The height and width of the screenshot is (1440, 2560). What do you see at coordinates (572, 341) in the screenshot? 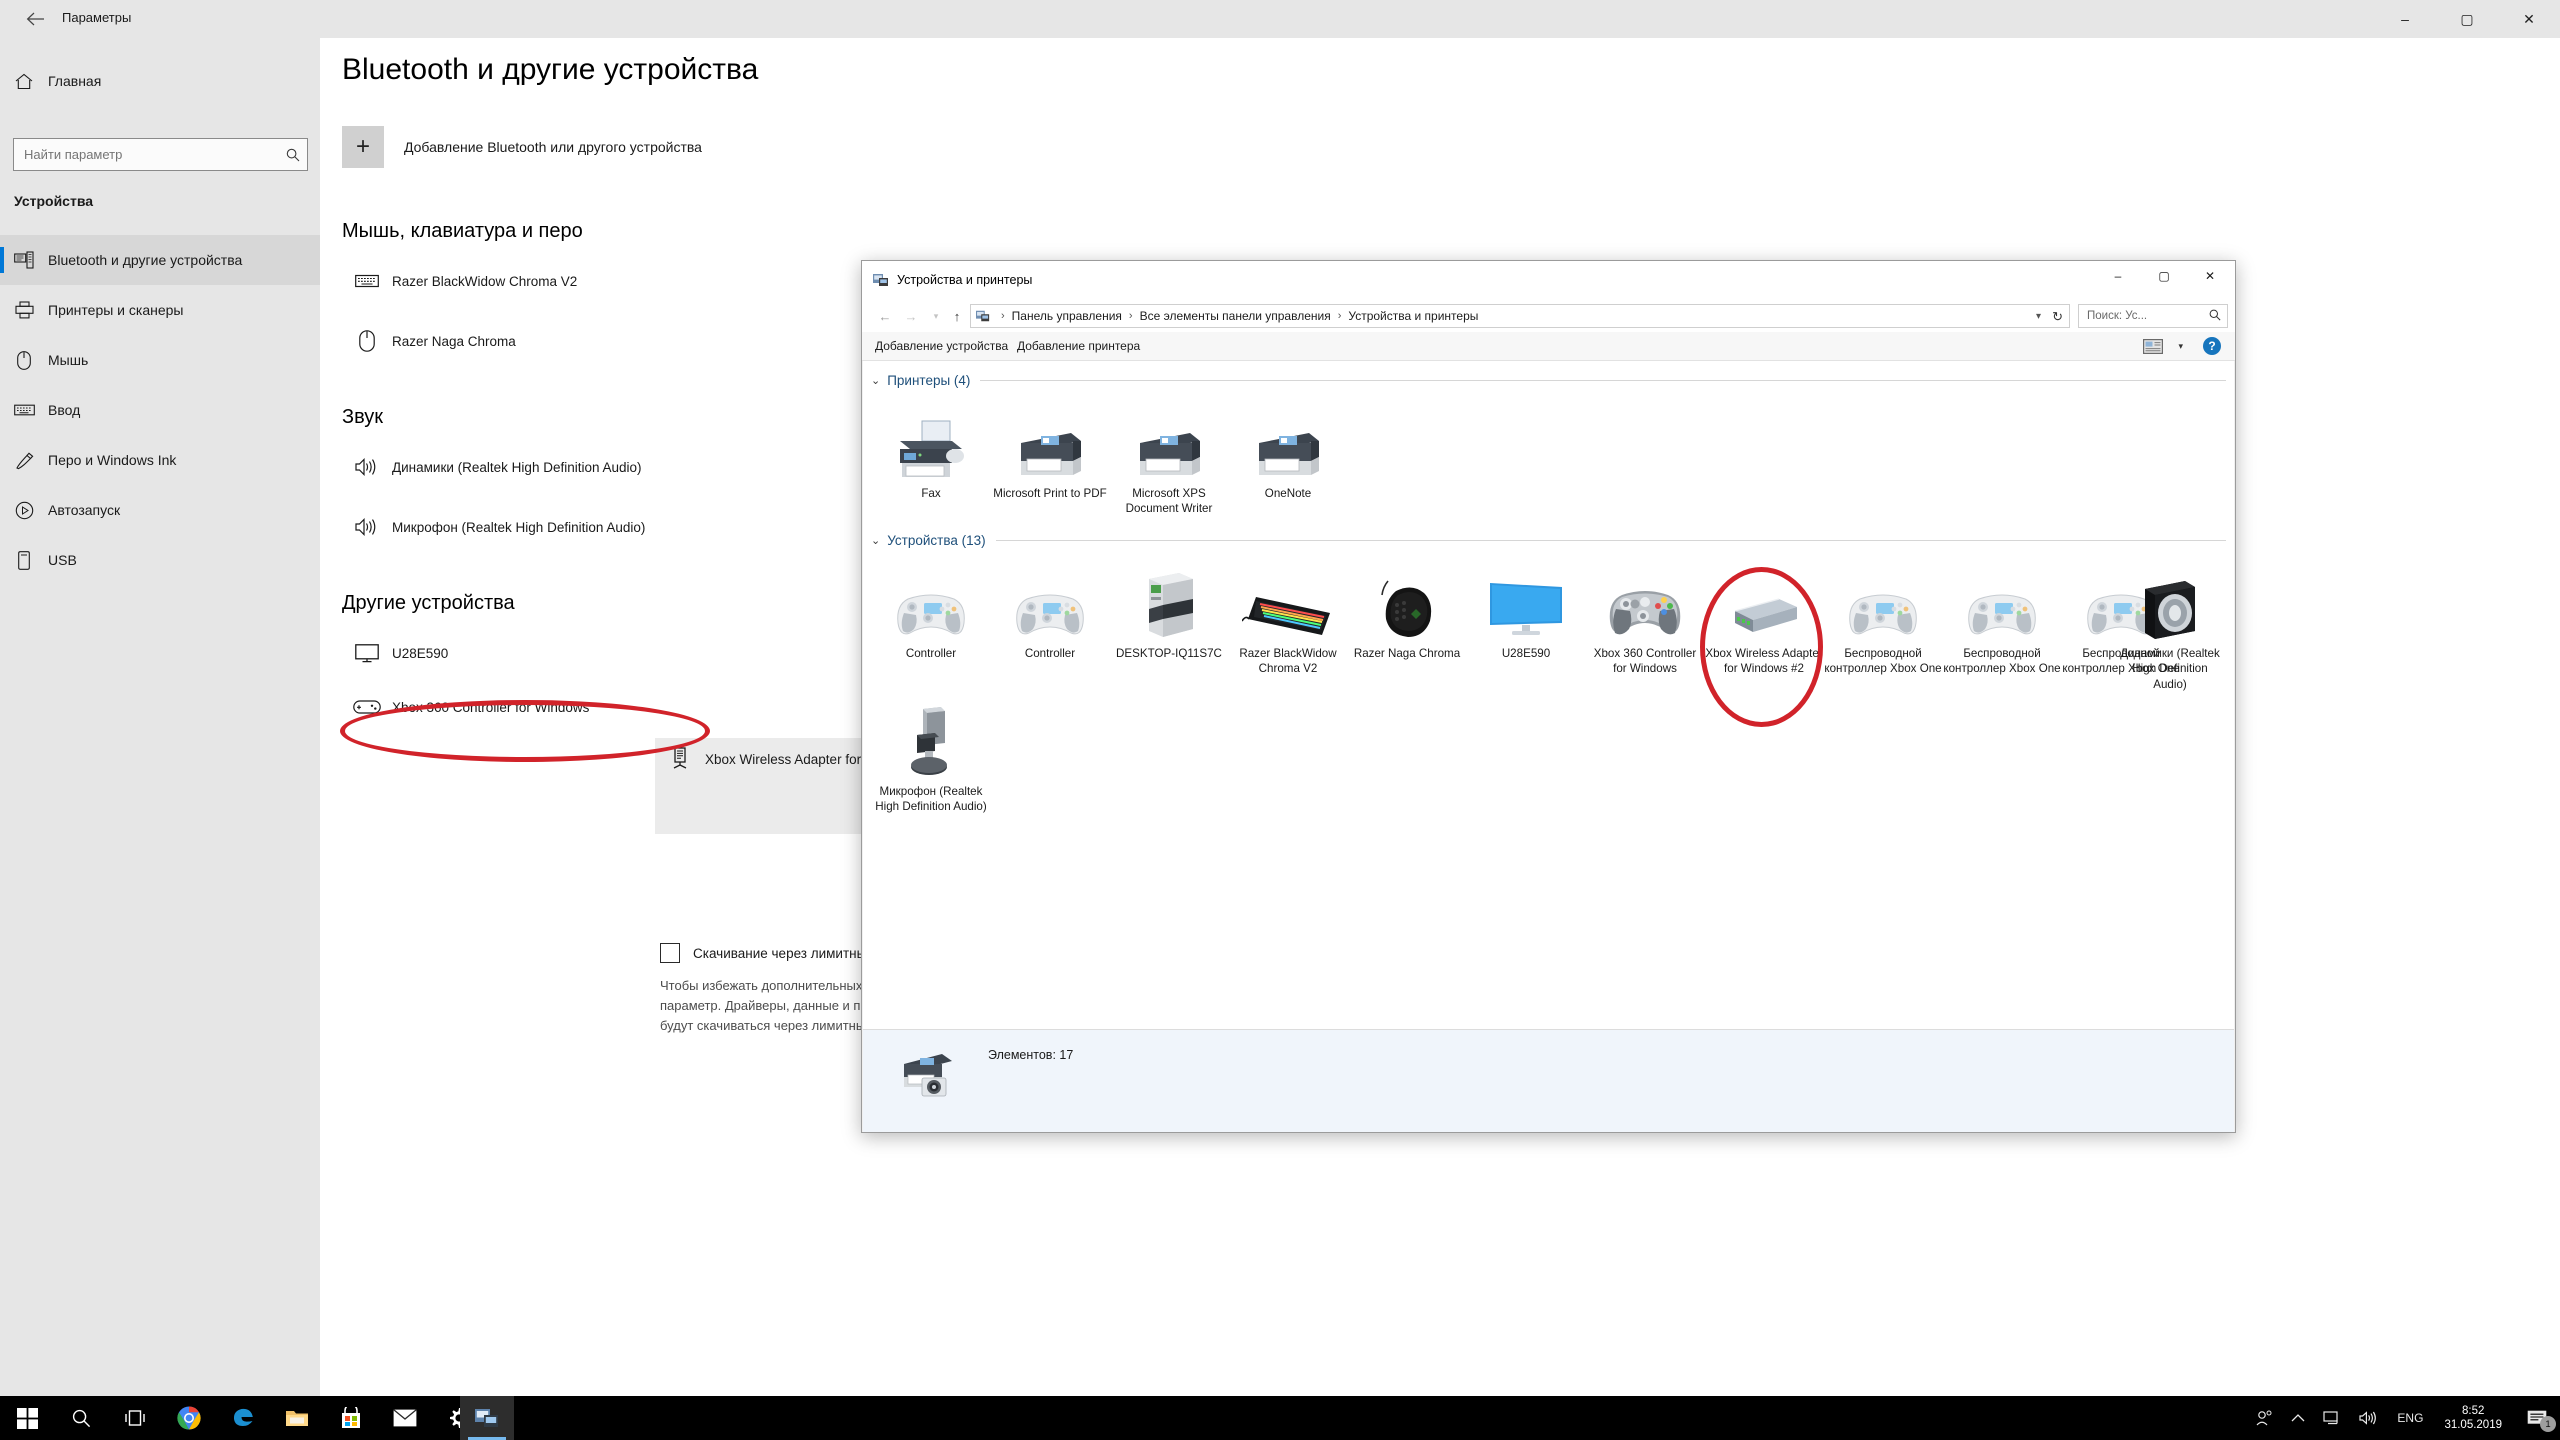
I see `device-row: Razer Naga Chroma` at bounding box center [572, 341].